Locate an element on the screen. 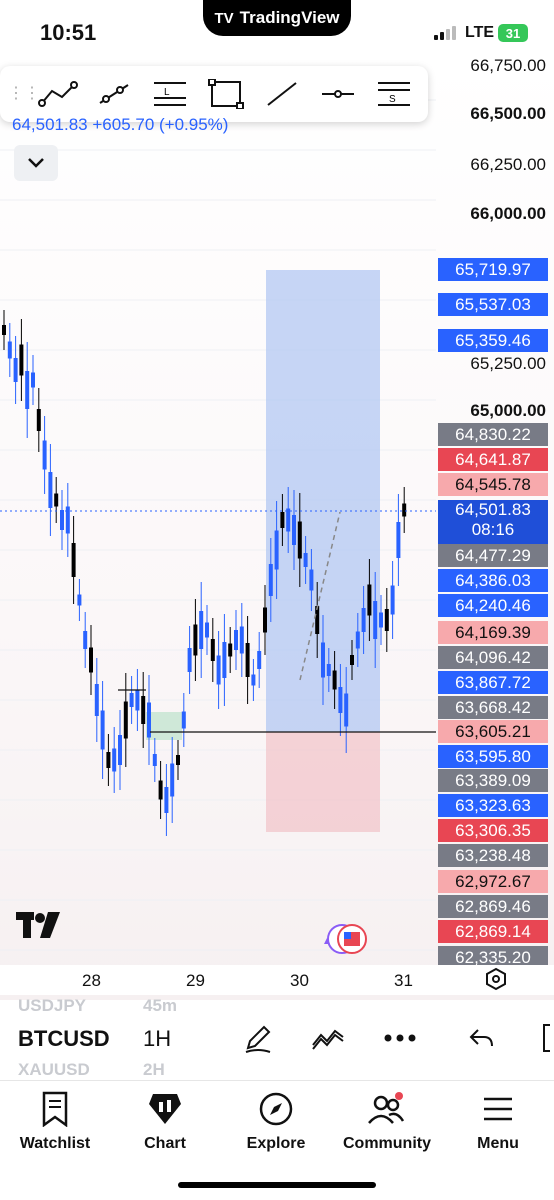  price-tag: 62,869.46 is located at coordinates (493, 906).